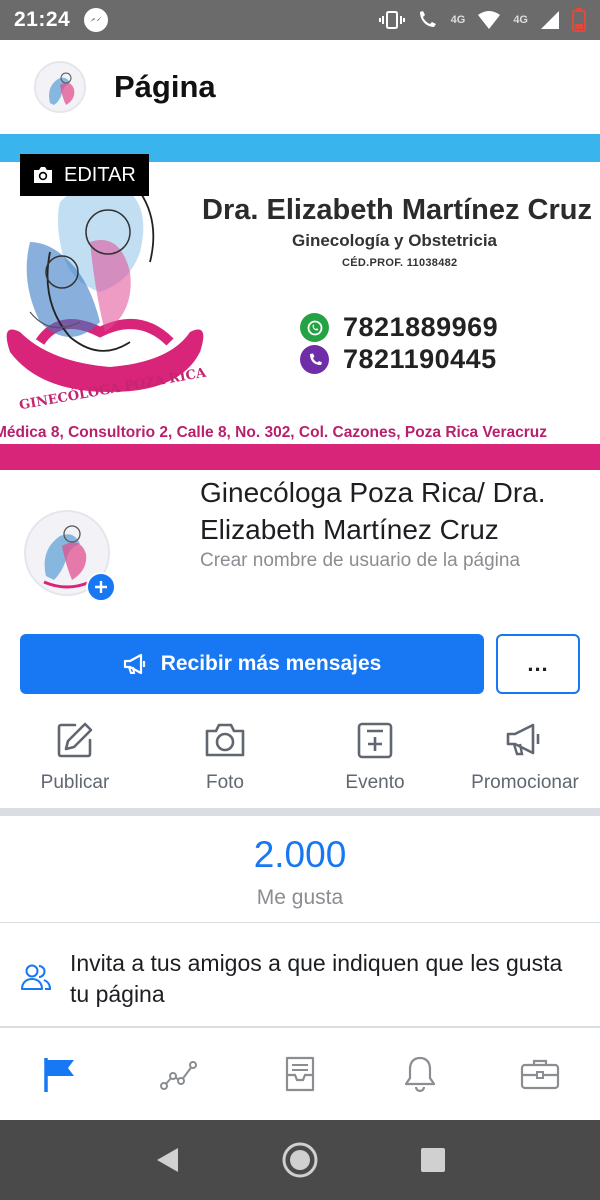 The height and width of the screenshot is (1200, 600). Describe the element at coordinates (525, 762) in the screenshot. I see `promote-action: Promocionar` at that location.